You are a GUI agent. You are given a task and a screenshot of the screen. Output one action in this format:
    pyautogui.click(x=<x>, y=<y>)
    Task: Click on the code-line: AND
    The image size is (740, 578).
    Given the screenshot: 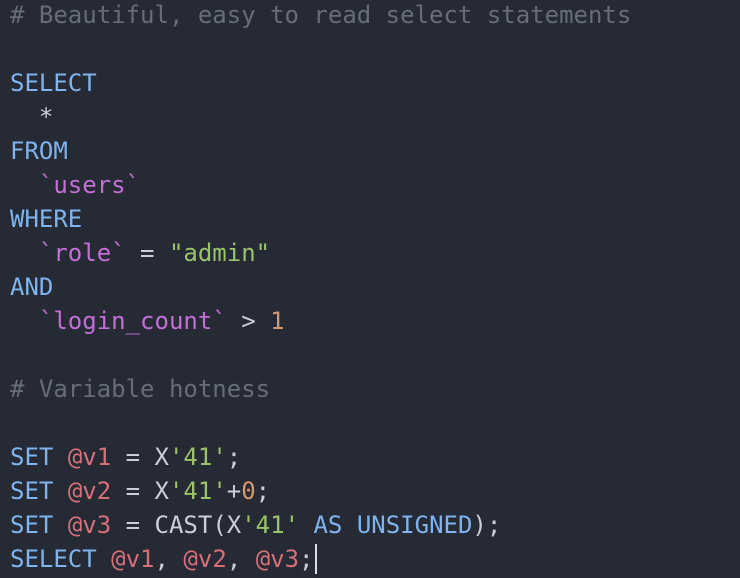 What is the action you would take?
    pyautogui.click(x=320, y=287)
    